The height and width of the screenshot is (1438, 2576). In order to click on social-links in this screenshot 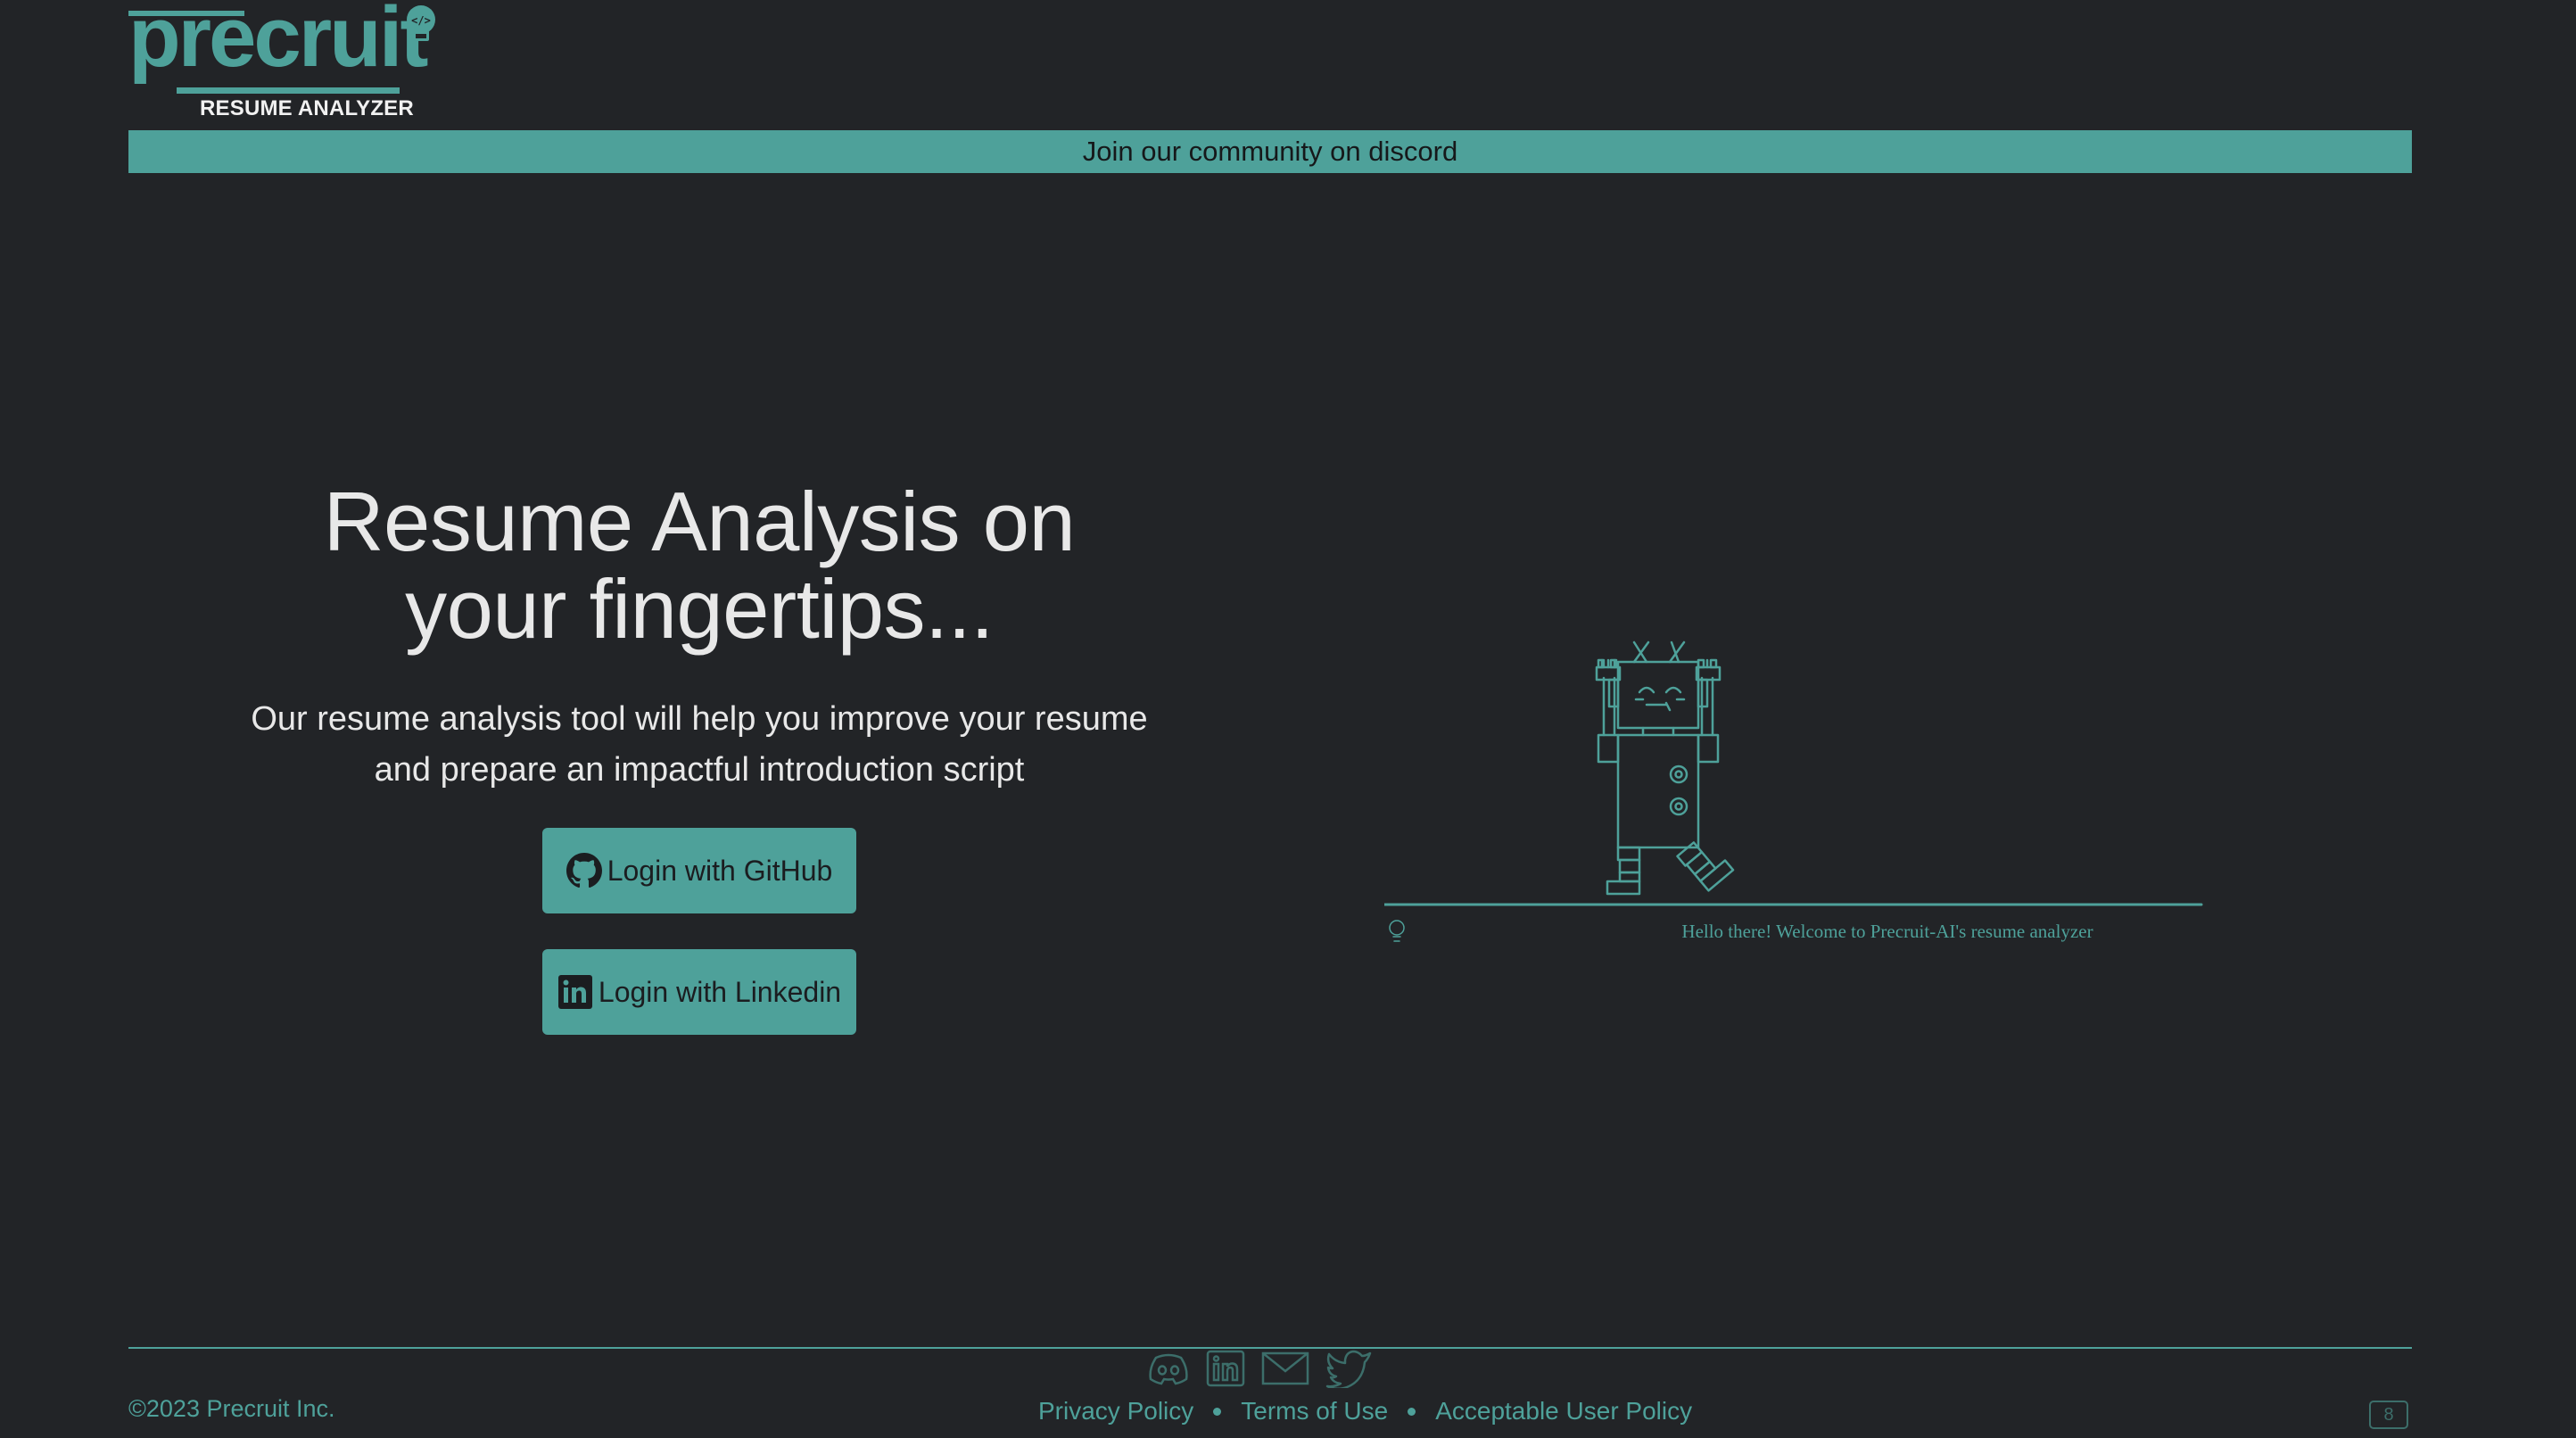, I will do `click(1260, 1371)`.